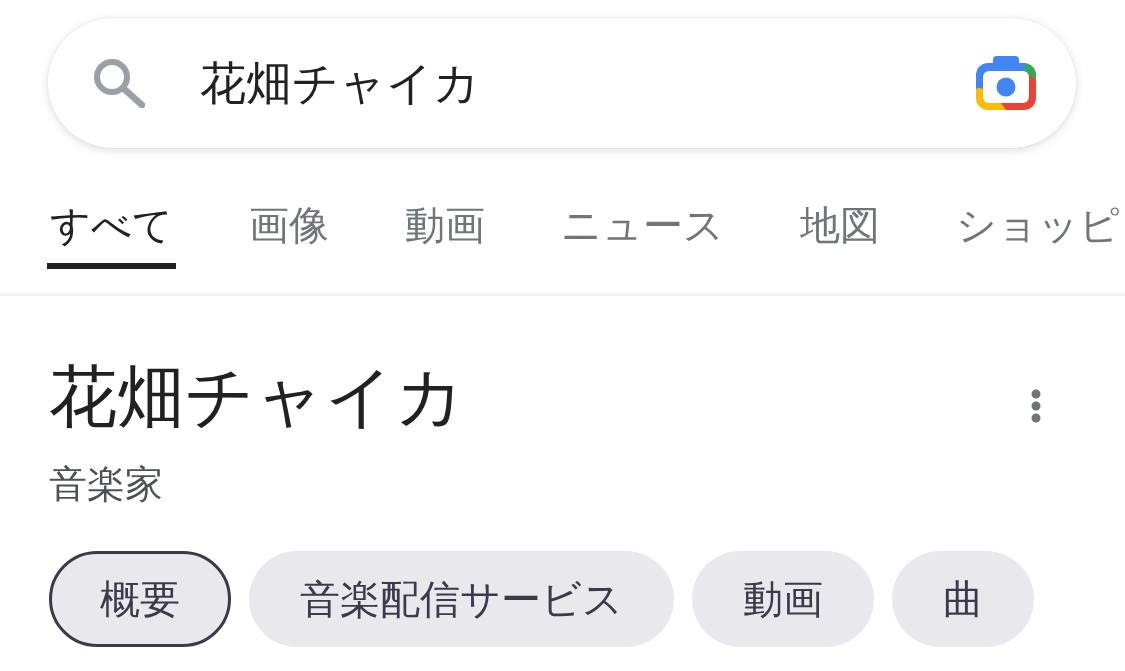 The width and height of the screenshot is (1125, 671). What do you see at coordinates (289, 229) in the screenshot?
I see `tab: 画像` at bounding box center [289, 229].